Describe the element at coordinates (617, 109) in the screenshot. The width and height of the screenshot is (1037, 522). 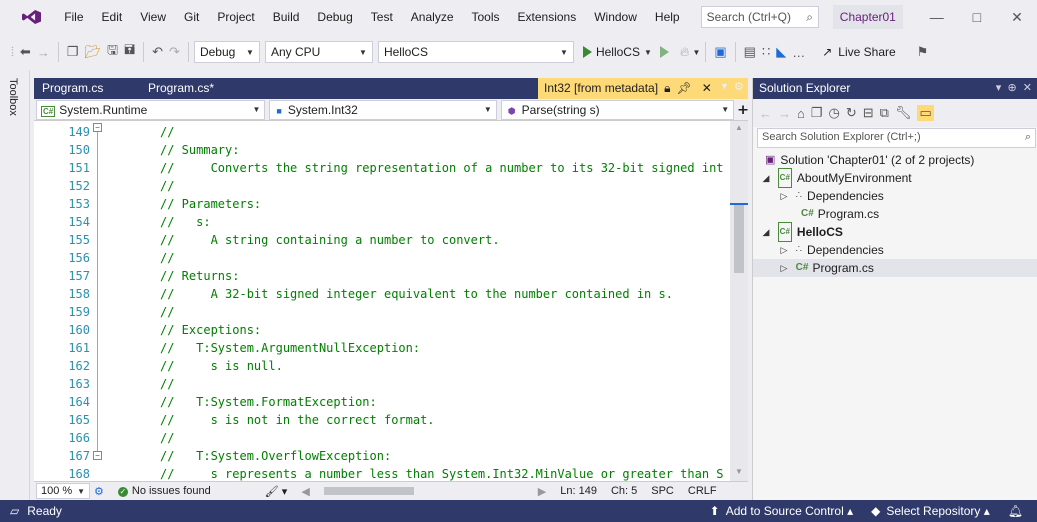
I see `member-select: ⬢ Parse(string s) ▼` at that location.